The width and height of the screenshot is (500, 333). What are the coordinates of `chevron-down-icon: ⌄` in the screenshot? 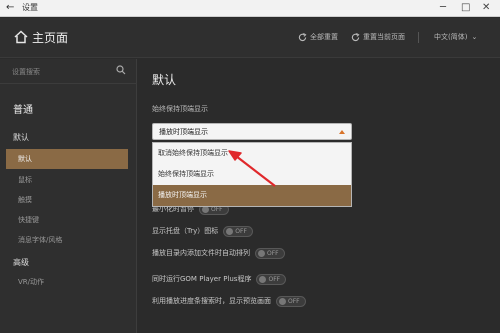 It's located at (474, 37).